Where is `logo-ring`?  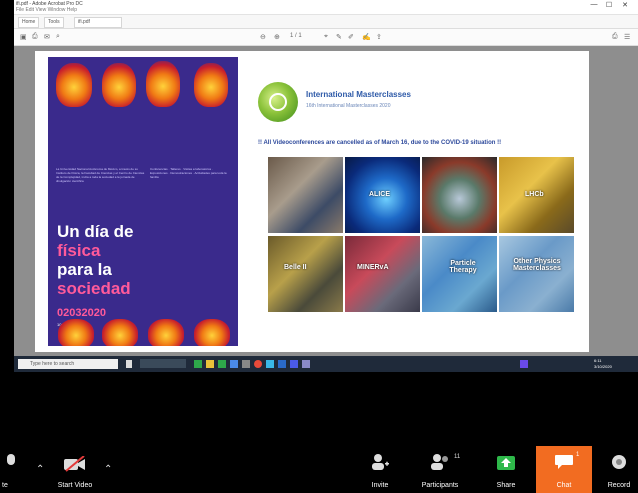
logo-ring is located at coordinates (278, 102).